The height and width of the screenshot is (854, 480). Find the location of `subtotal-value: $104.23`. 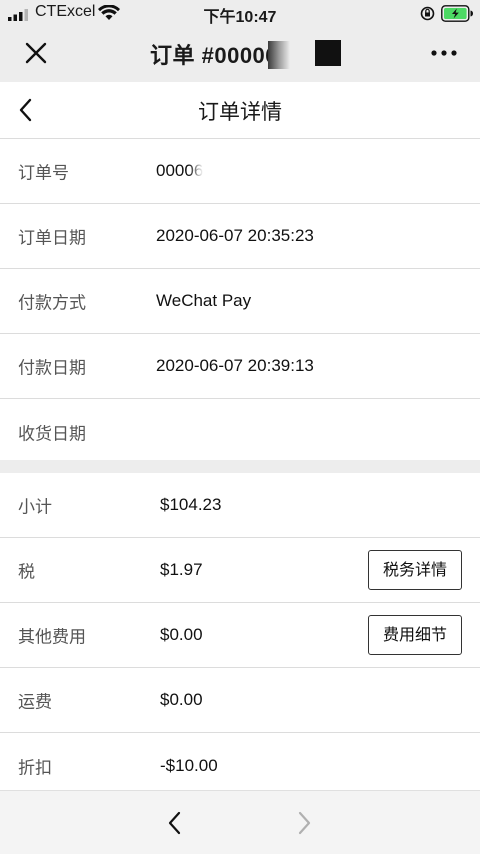

subtotal-value: $104.23 is located at coordinates (191, 504).